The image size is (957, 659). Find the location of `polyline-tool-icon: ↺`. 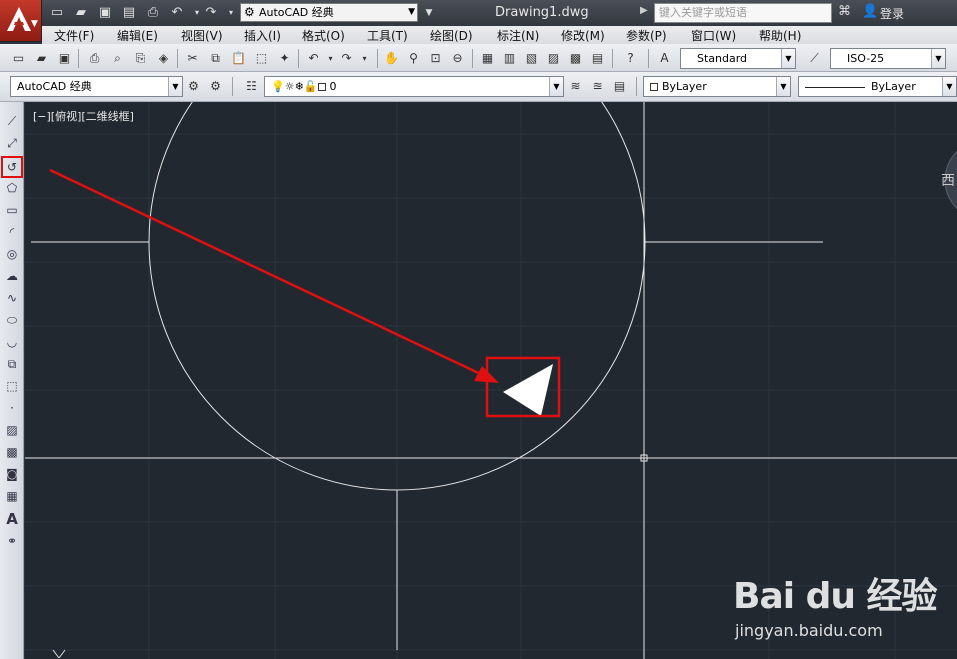

polyline-tool-icon: ↺ is located at coordinates (12, 167).